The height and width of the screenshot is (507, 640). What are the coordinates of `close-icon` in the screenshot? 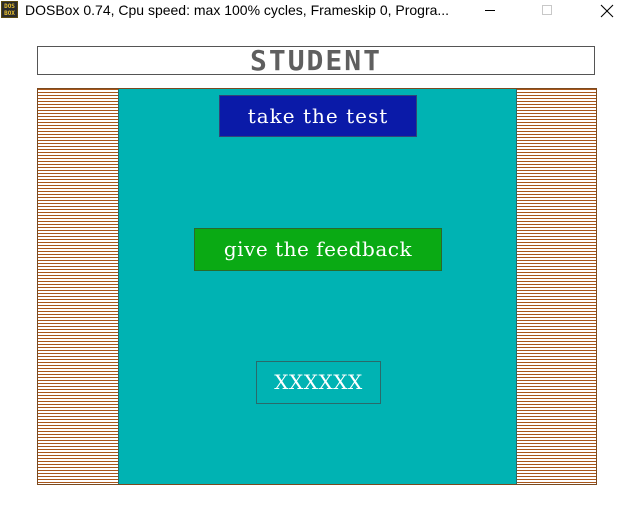 It's located at (607, 11).